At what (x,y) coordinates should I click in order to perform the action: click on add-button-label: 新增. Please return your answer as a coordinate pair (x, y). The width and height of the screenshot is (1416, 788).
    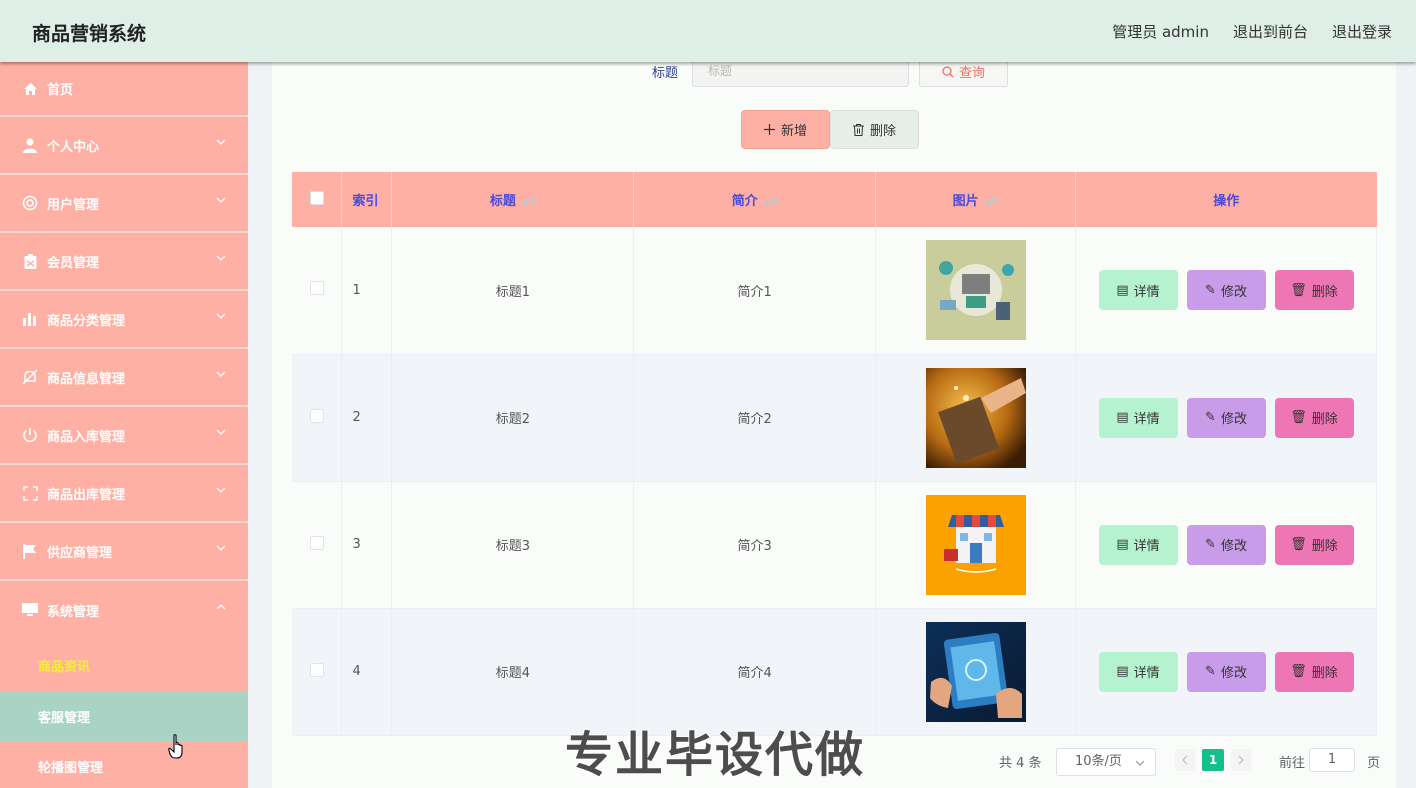
    Looking at the image, I should click on (793, 131).